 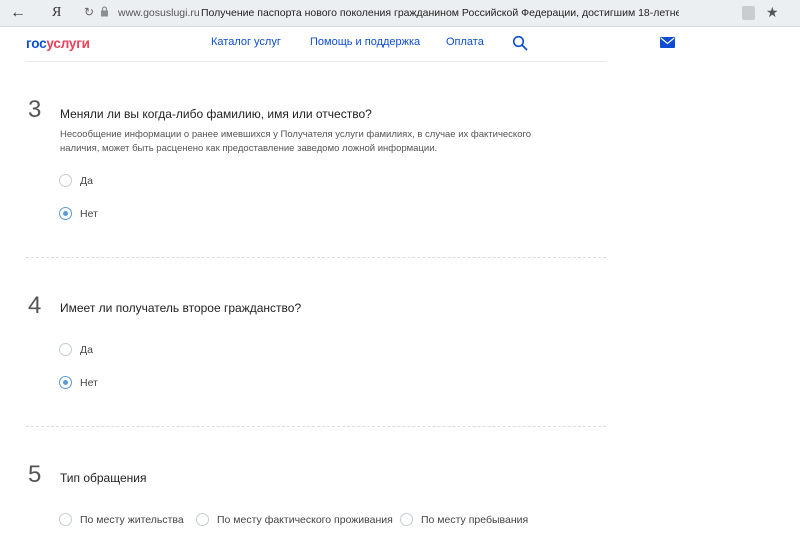 What do you see at coordinates (89, 12) in the screenshot?
I see `reload-icon: ↻` at bounding box center [89, 12].